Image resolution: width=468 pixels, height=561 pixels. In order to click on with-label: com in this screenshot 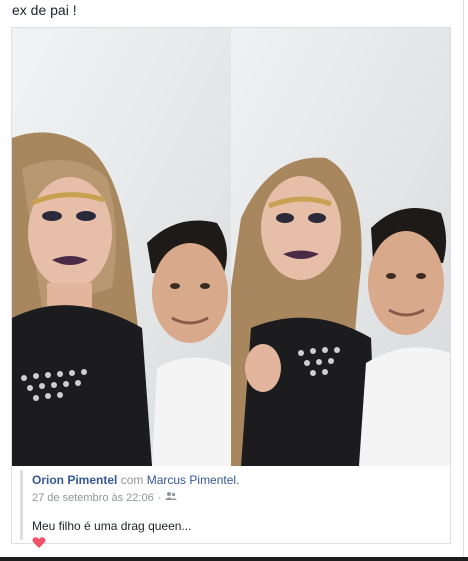, I will do `click(132, 480)`.